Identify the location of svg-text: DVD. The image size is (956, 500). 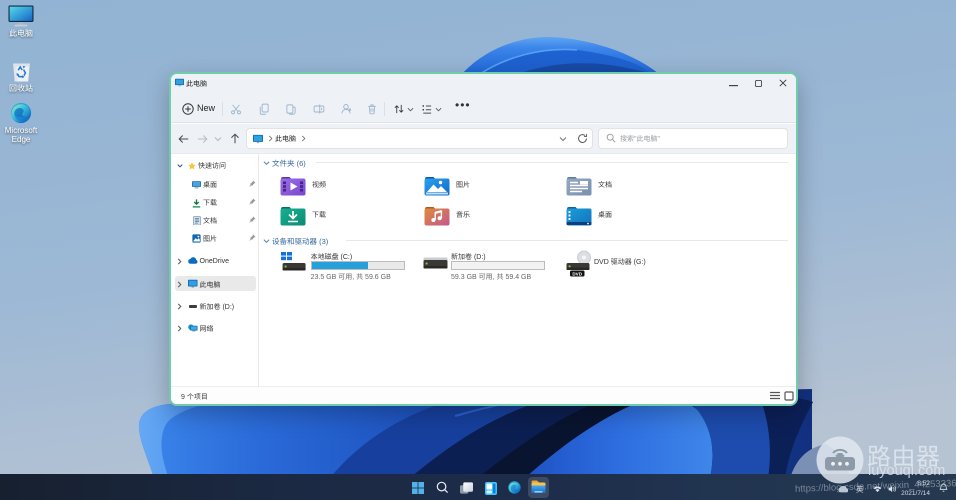
(577, 273).